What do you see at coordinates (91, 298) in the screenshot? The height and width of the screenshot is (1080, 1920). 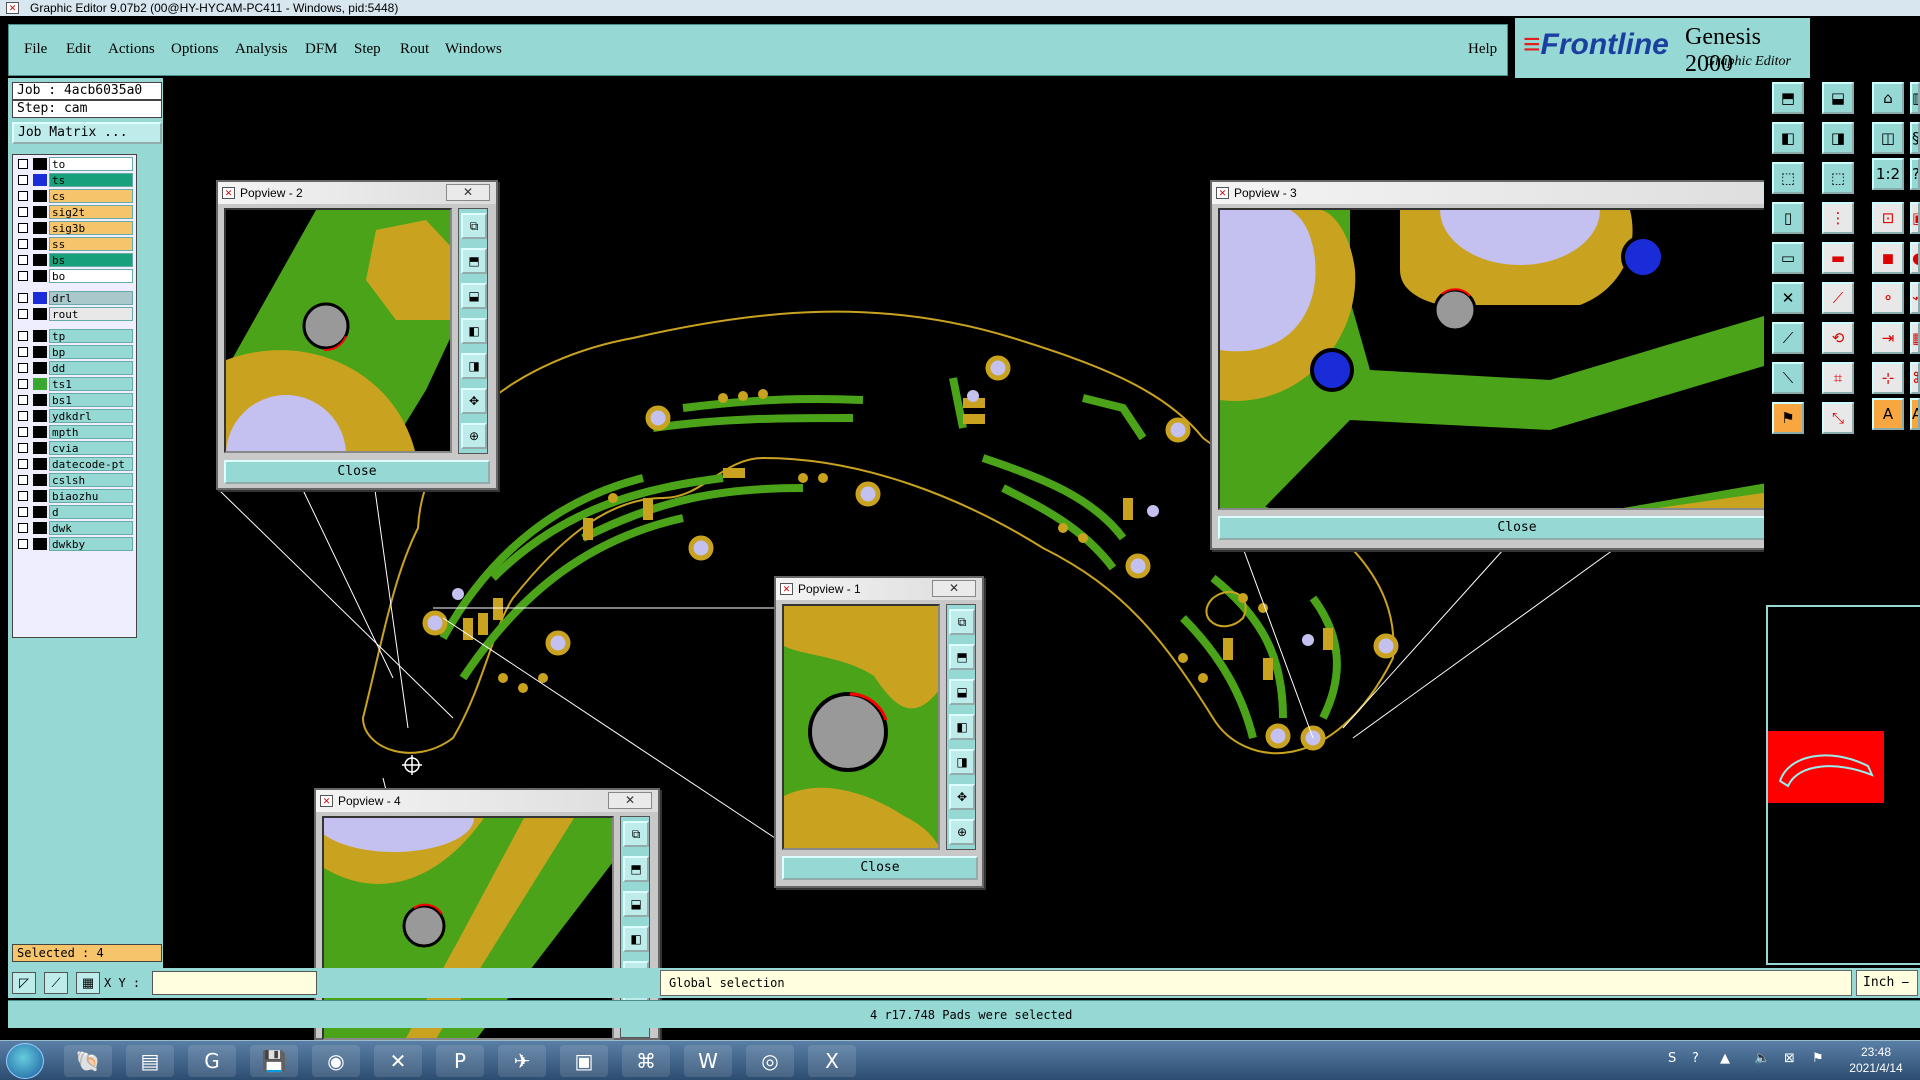 I see `layer-name: drl` at bounding box center [91, 298].